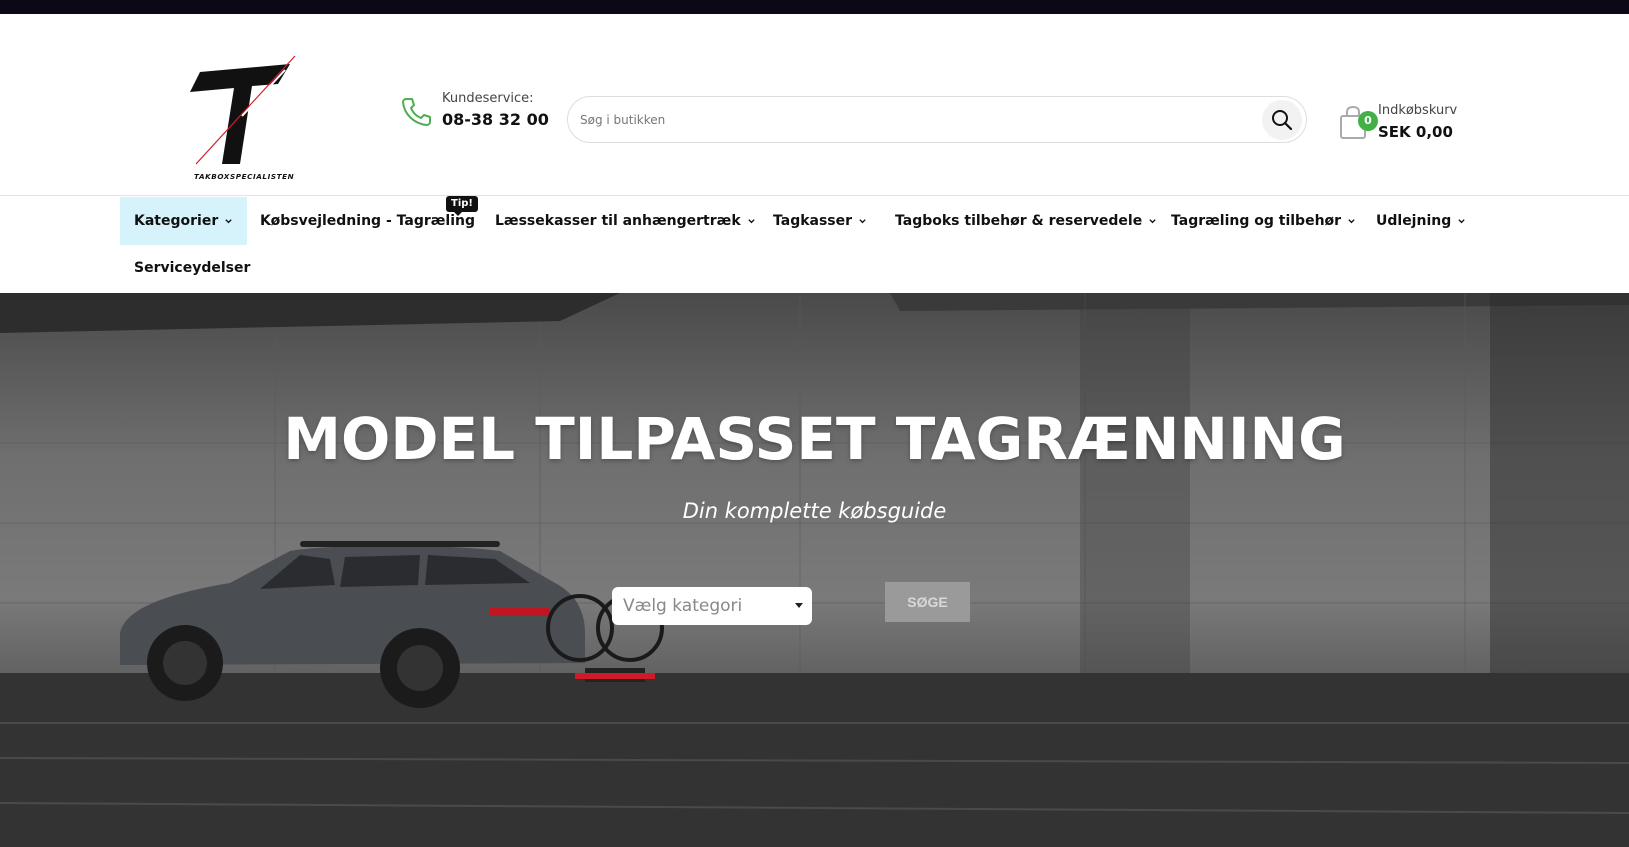 The width and height of the screenshot is (1629, 847). I want to click on hero-search-button: SØGE, so click(927, 602).